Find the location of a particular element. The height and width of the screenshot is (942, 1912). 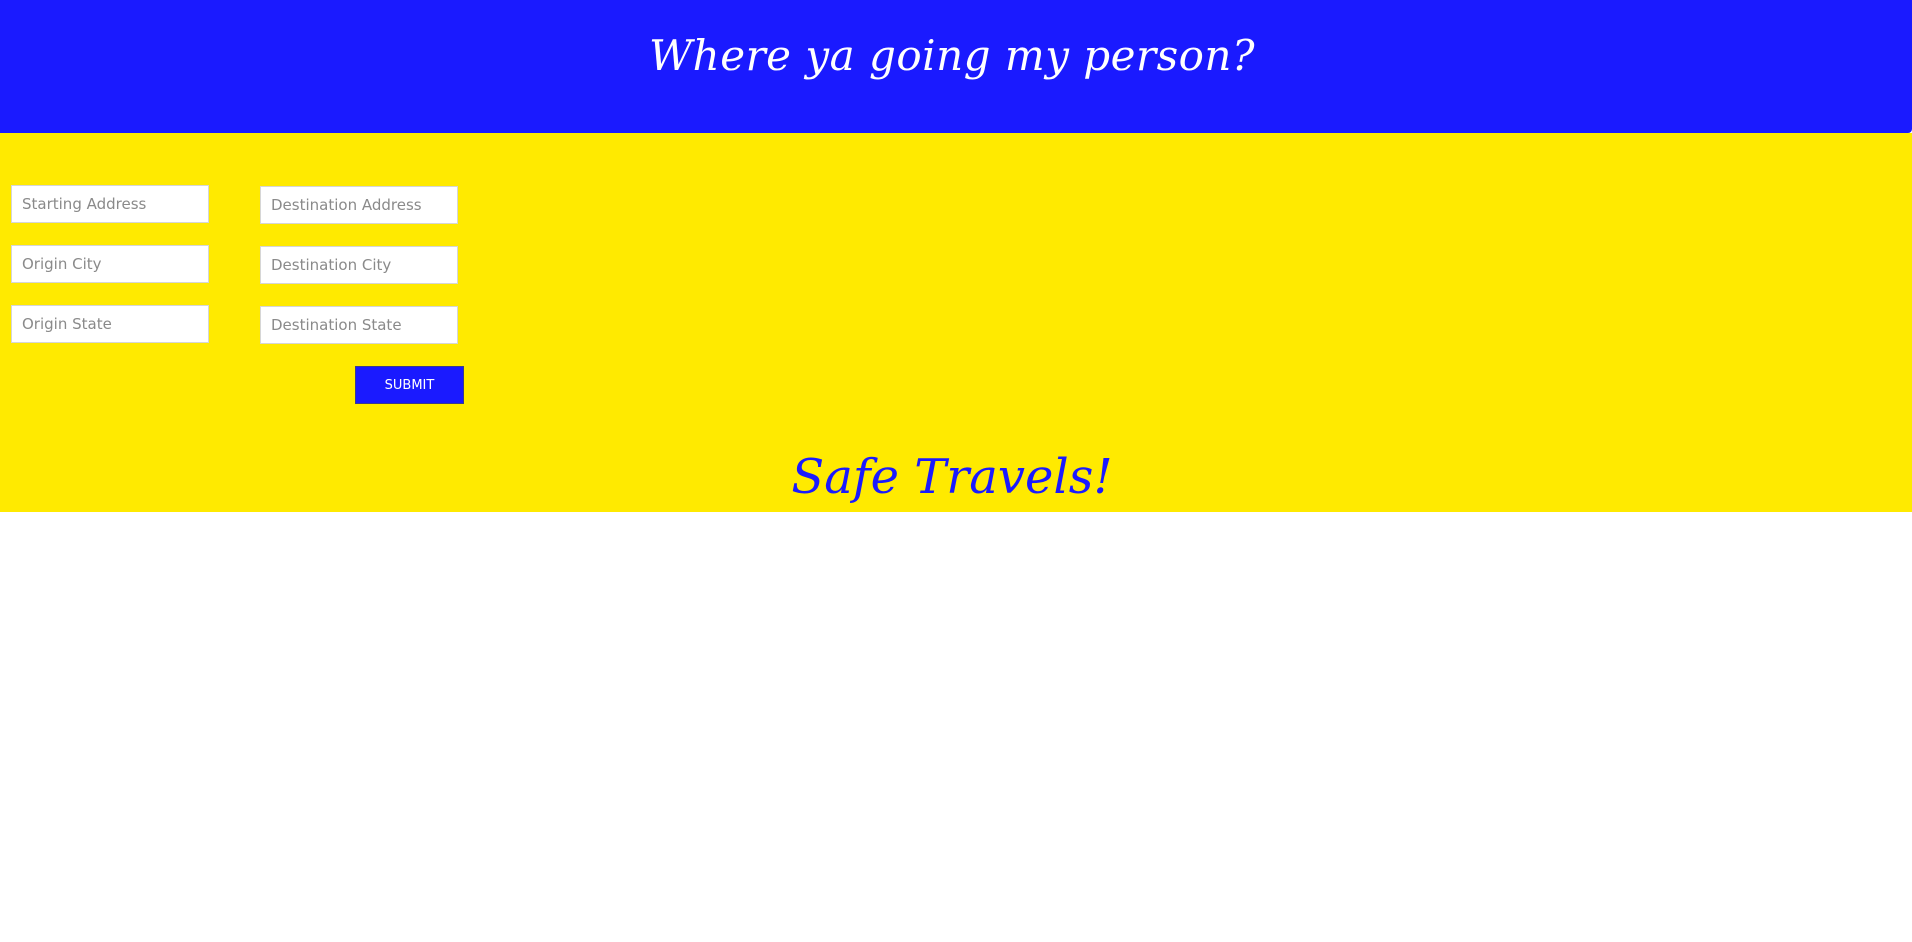

starting-address-input is located at coordinates (110, 204).